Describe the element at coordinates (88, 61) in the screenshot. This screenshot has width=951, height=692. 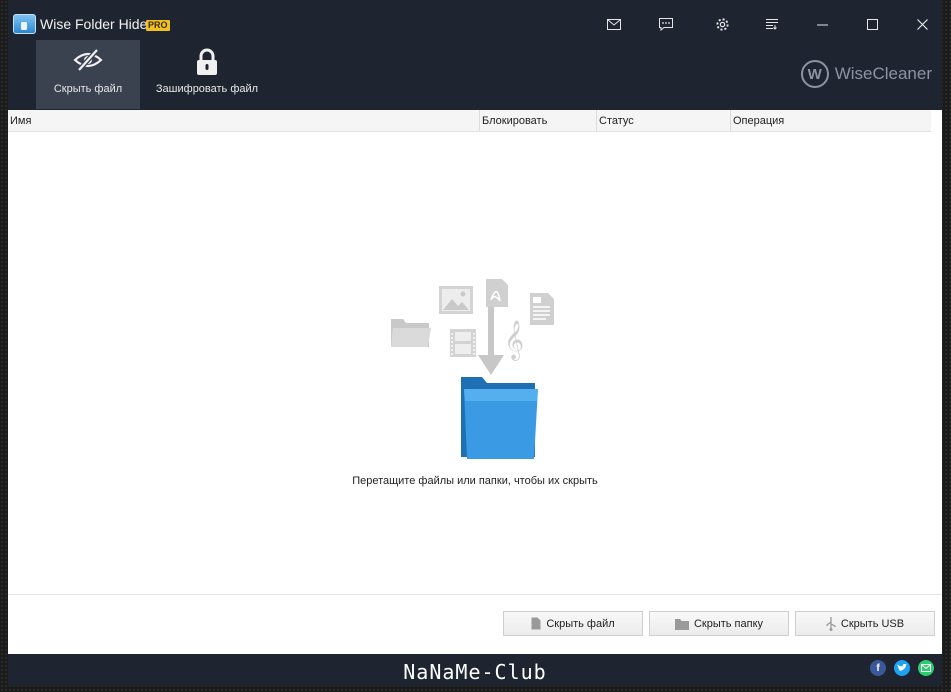
I see `hidden-eye-icon` at that location.